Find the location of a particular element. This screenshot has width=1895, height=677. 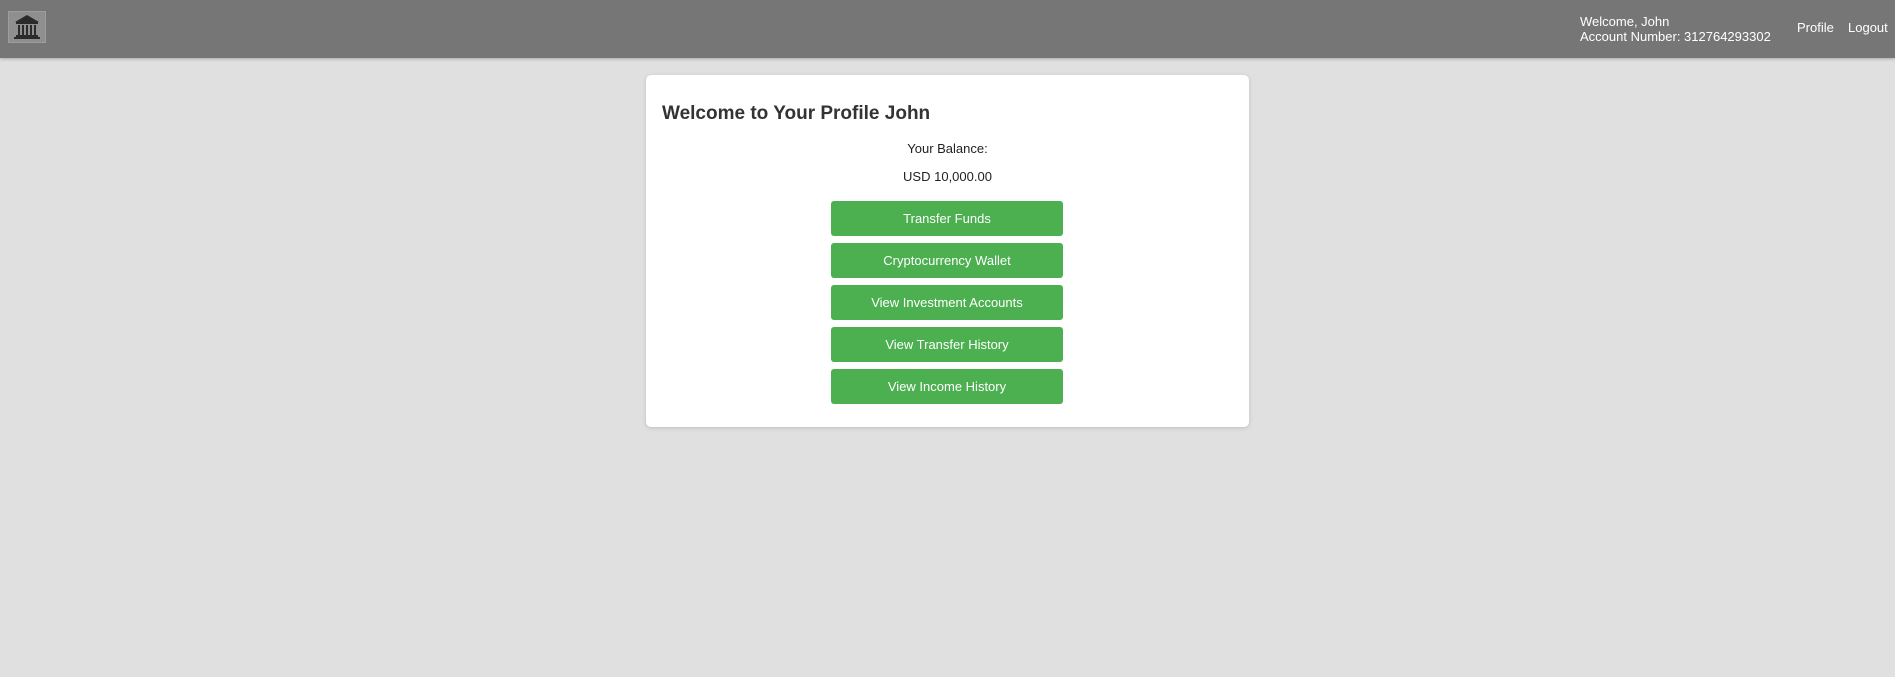

balance-label: Your Balance: is located at coordinates (947, 148).